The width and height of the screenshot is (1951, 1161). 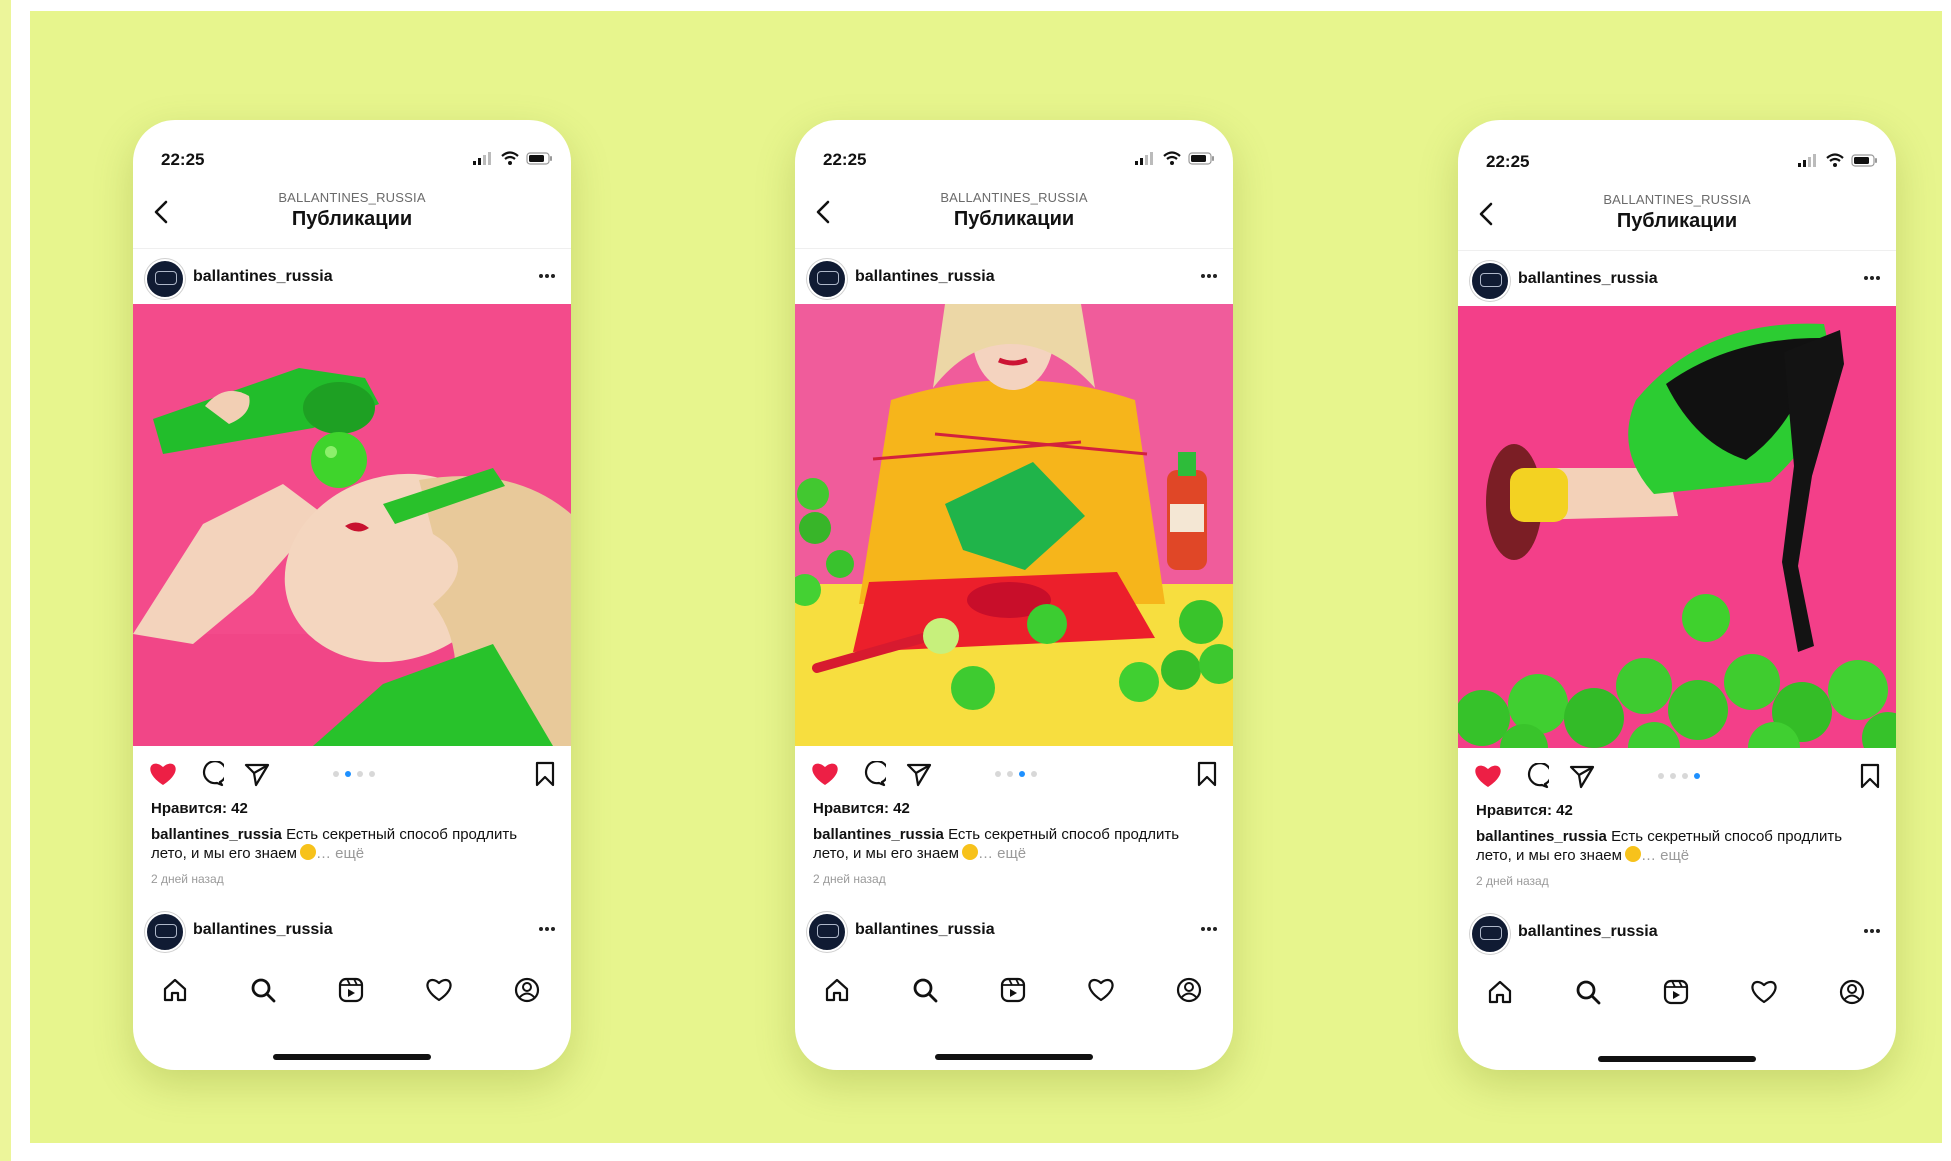 What do you see at coordinates (352, 930) in the screenshot?
I see `next-post-header: ballantines_russia` at bounding box center [352, 930].